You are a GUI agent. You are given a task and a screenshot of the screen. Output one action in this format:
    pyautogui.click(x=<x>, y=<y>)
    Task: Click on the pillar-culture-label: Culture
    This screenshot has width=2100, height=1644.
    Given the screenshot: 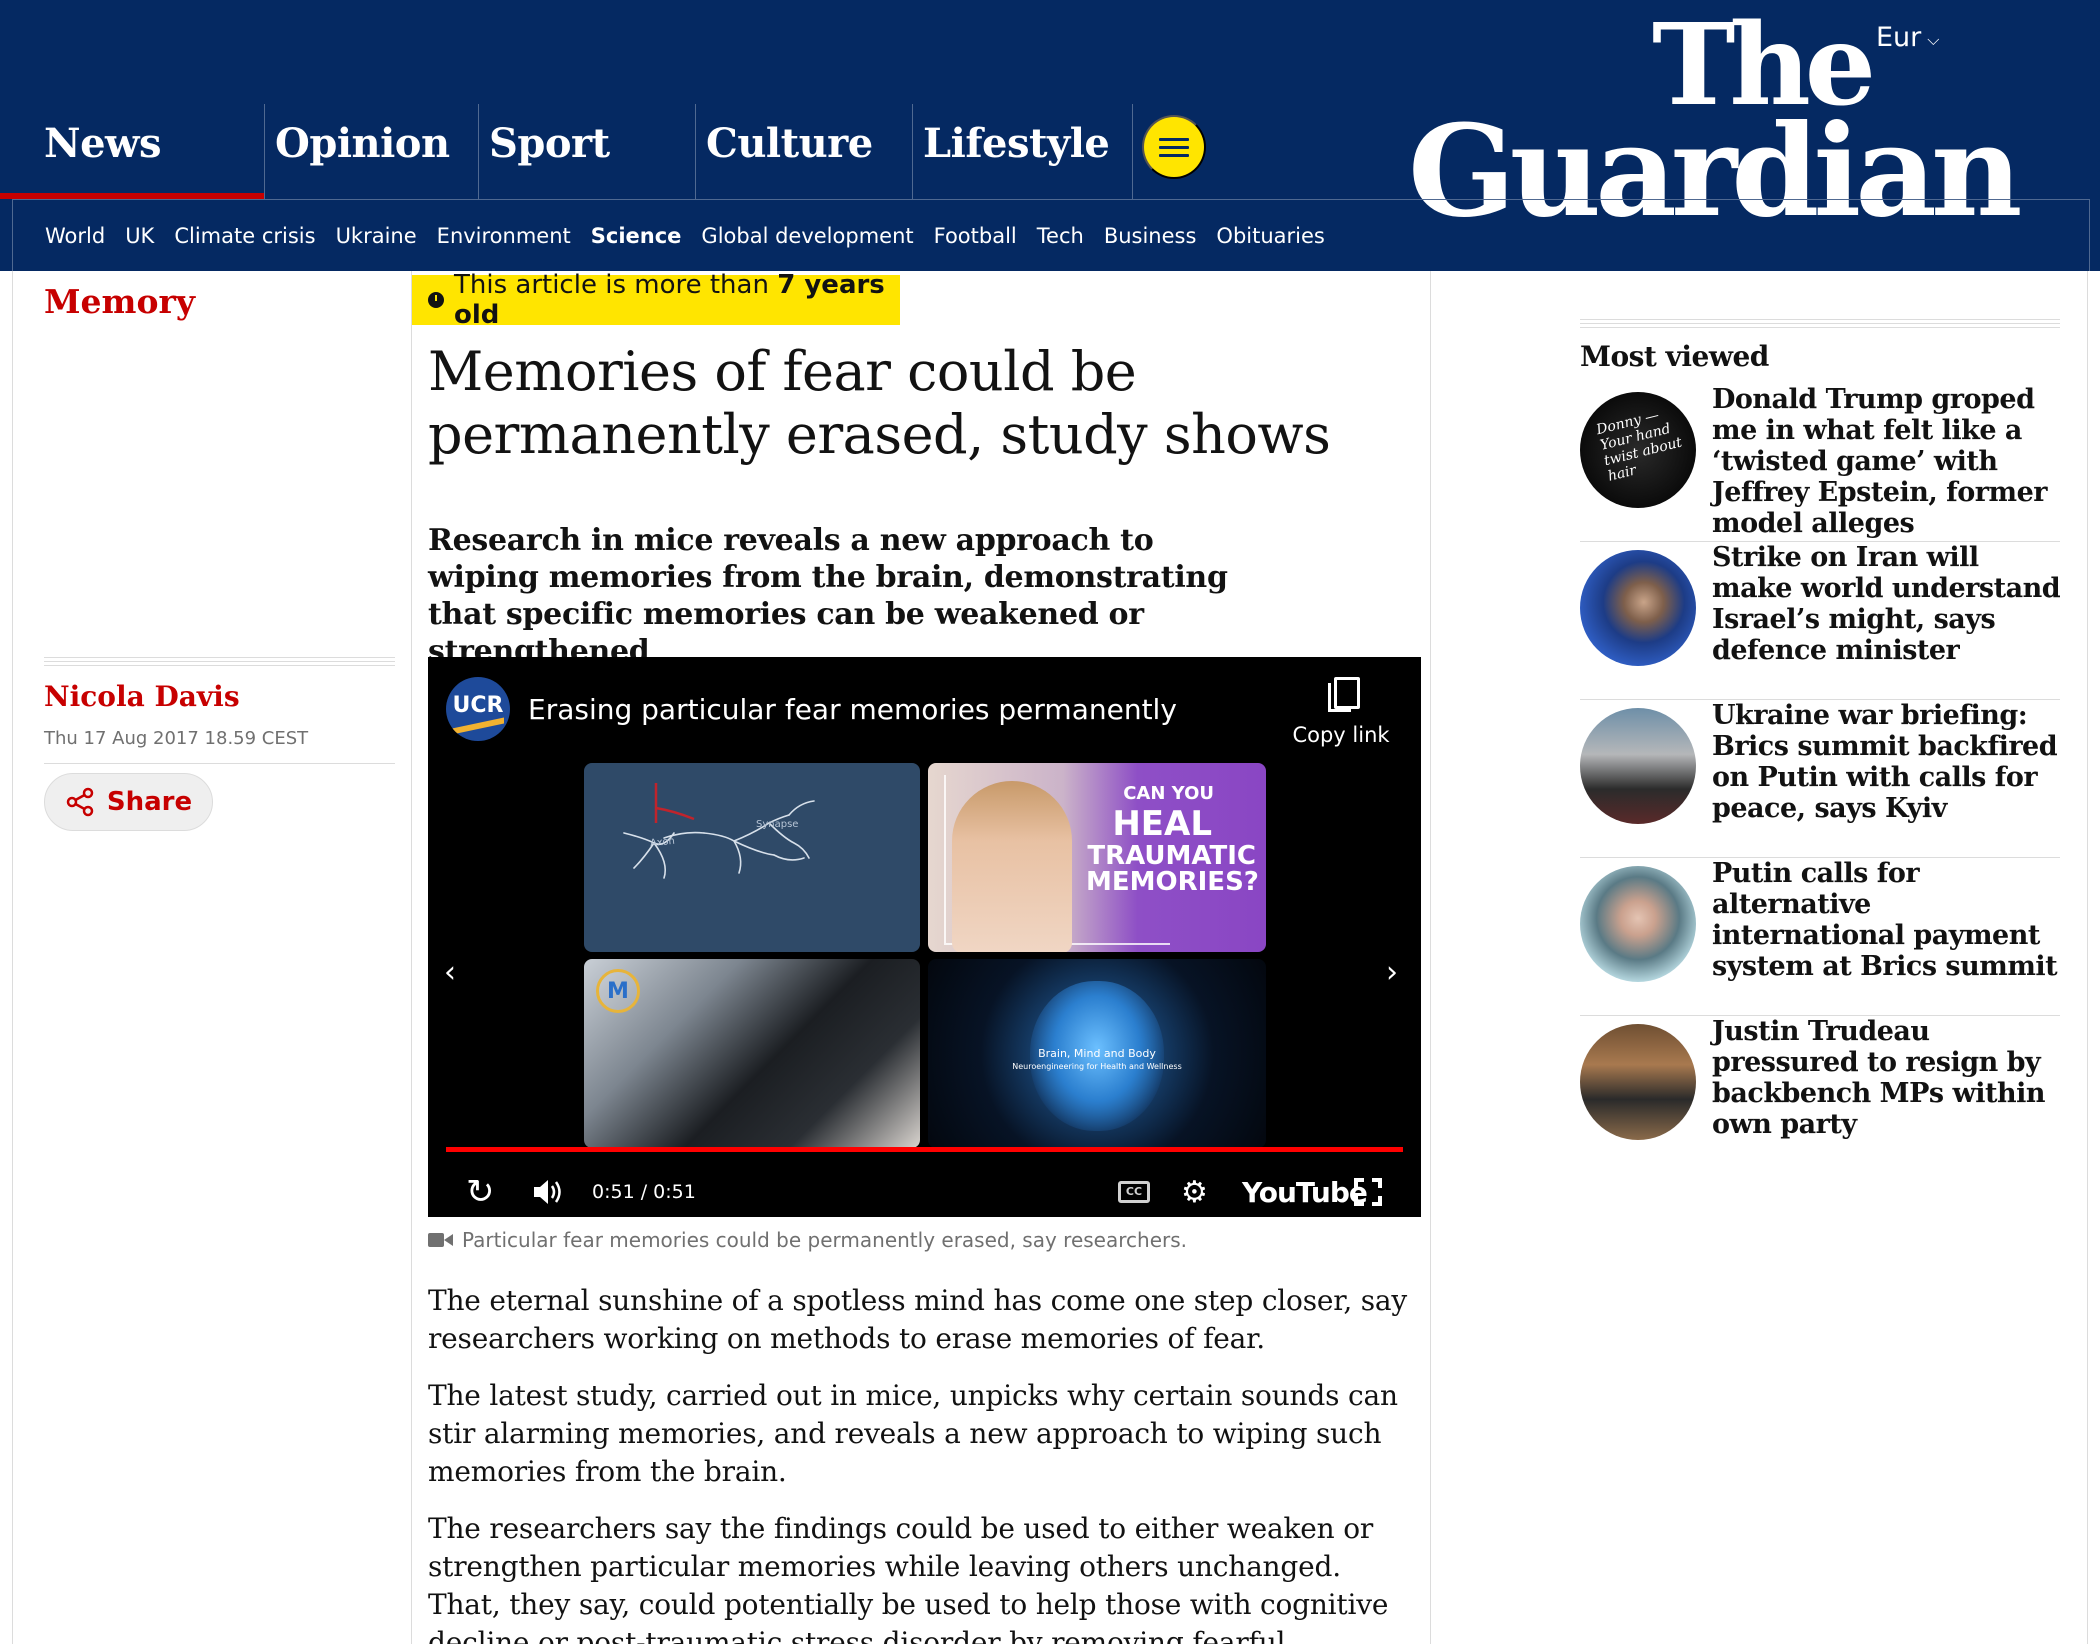 What is the action you would take?
    pyautogui.click(x=789, y=143)
    